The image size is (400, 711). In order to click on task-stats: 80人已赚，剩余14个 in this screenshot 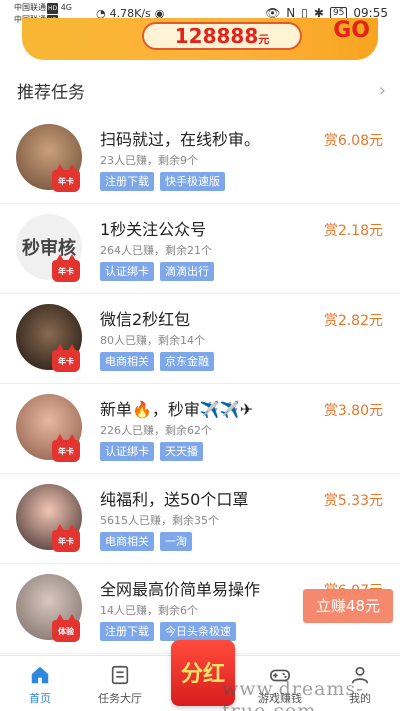, I will do `click(152, 340)`.